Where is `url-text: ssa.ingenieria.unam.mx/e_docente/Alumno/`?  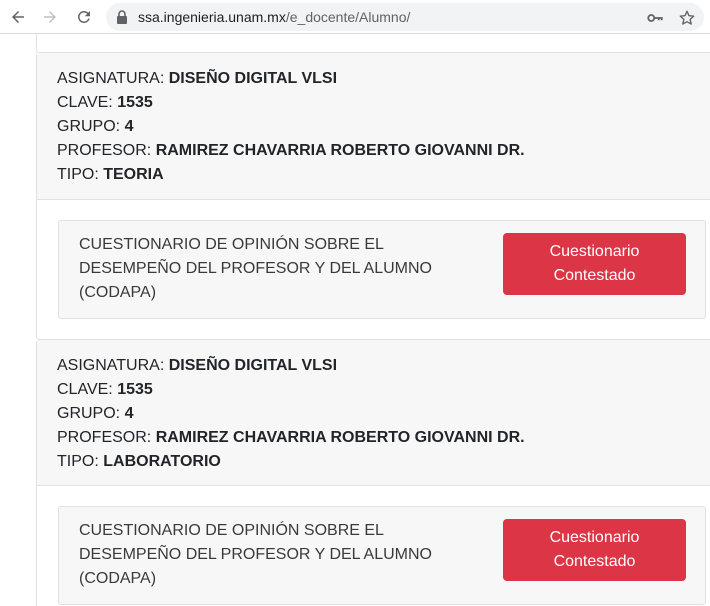
url-text: ssa.ingenieria.unam.mx/e_docente/Alumno/ is located at coordinates (274, 17).